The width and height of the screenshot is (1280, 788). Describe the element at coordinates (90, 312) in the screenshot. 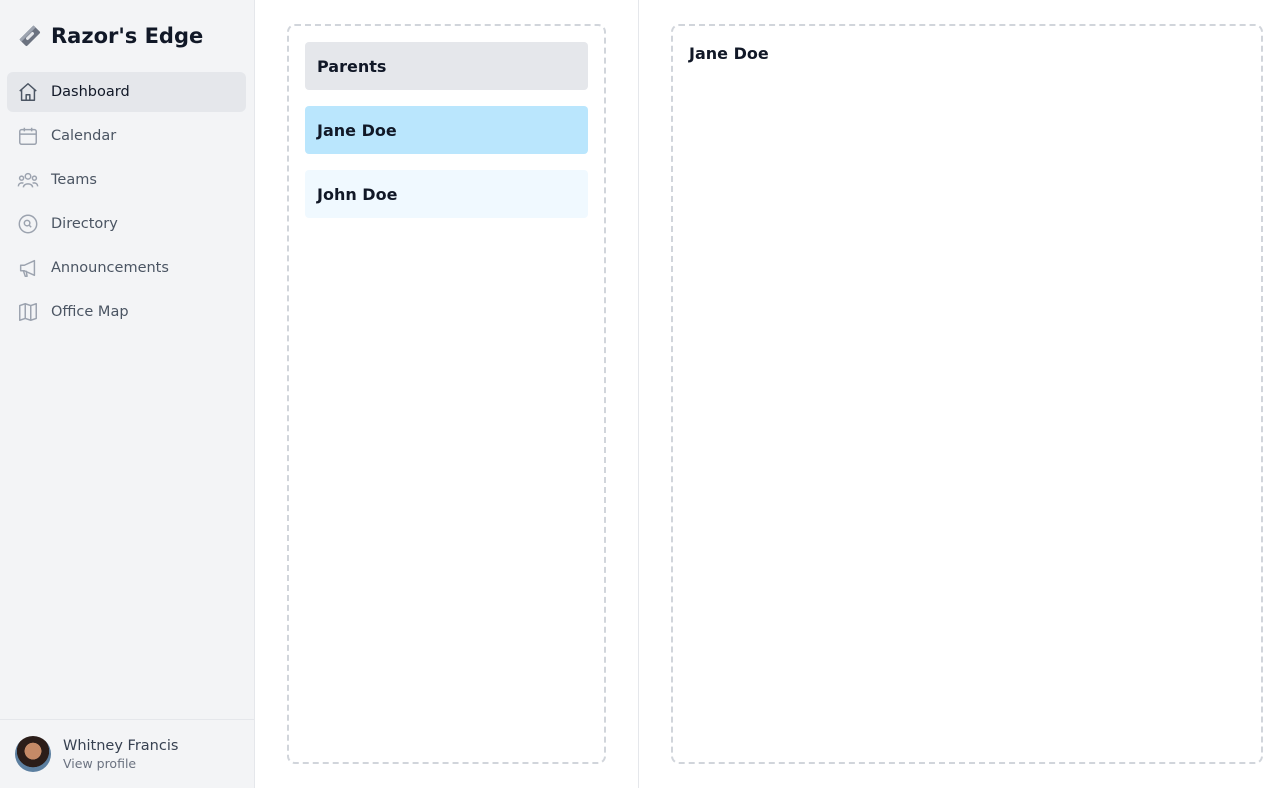

I see `sidebar-item-label: Office Map` at that location.